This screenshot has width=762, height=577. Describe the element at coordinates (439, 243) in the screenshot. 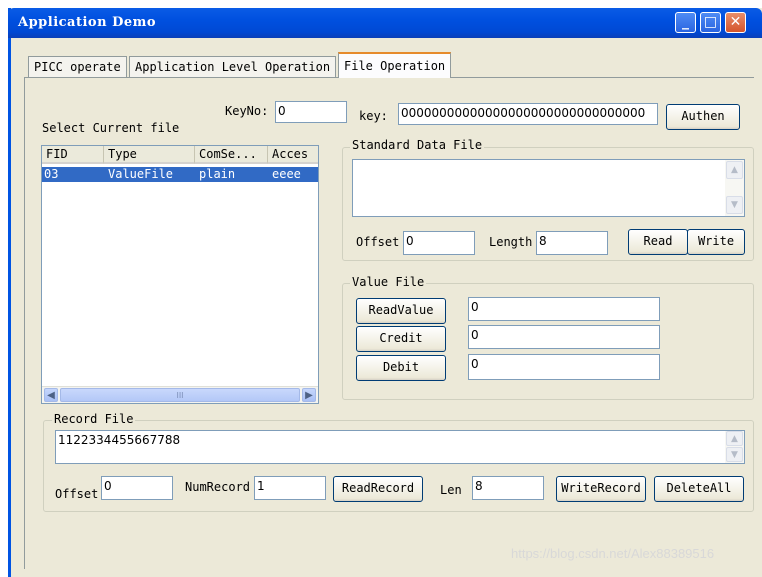

I see `std-offset-input: 0` at that location.